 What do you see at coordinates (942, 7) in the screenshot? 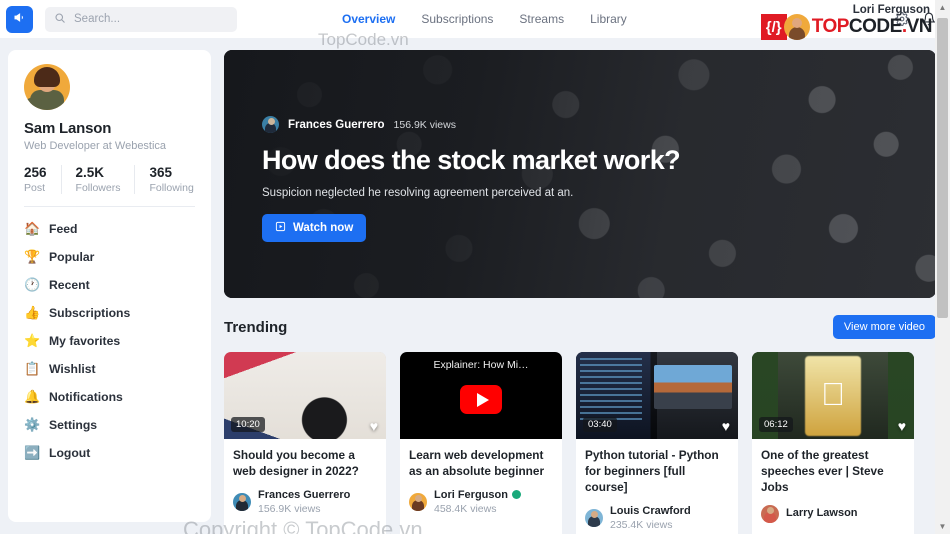
I see `scroll-up-arrow-icon: ▲` at bounding box center [942, 7].